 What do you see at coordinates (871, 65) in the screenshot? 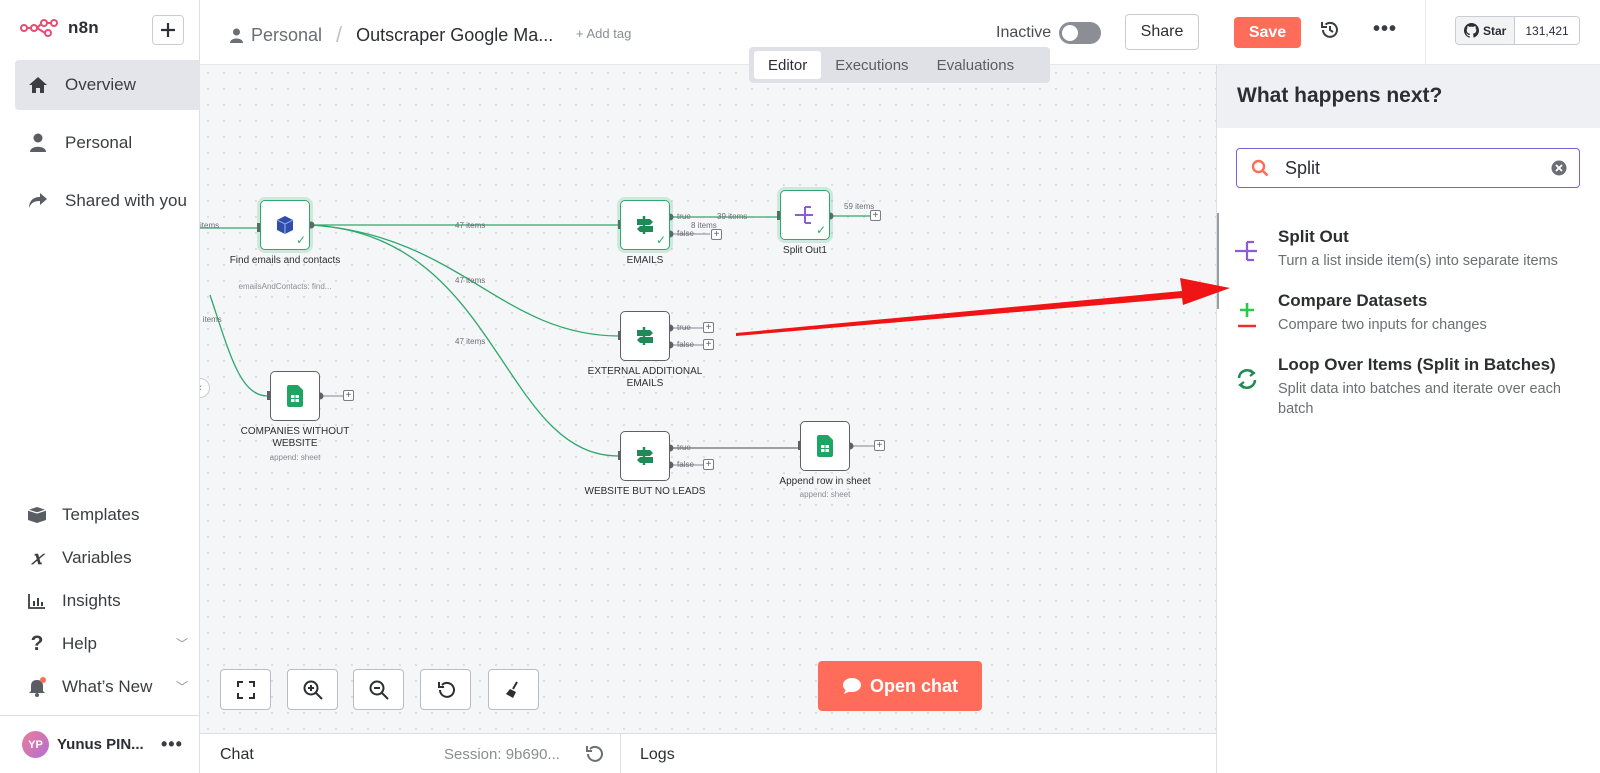
I see `tab-executions: Executions` at bounding box center [871, 65].